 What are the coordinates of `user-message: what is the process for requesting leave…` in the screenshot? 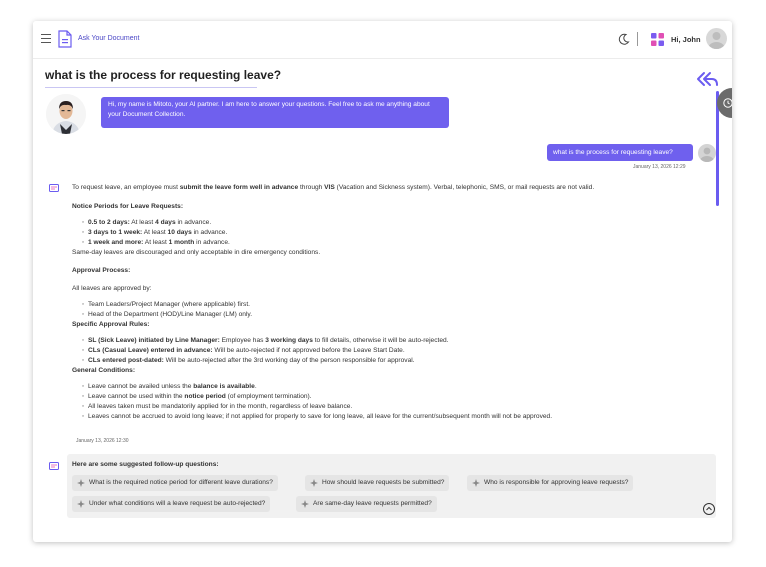 It's located at (620, 152).